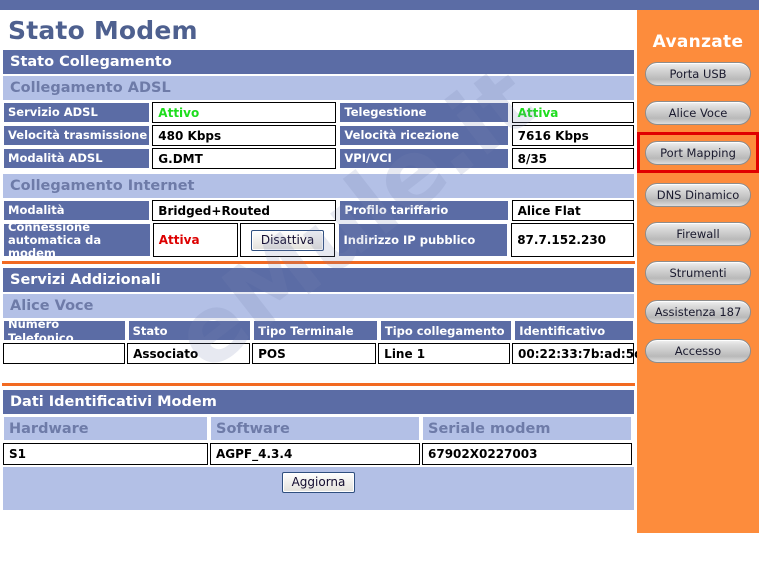 The height and width of the screenshot is (580, 759). Describe the element at coordinates (105, 429) in the screenshot. I see `column-header: Hardware` at that location.